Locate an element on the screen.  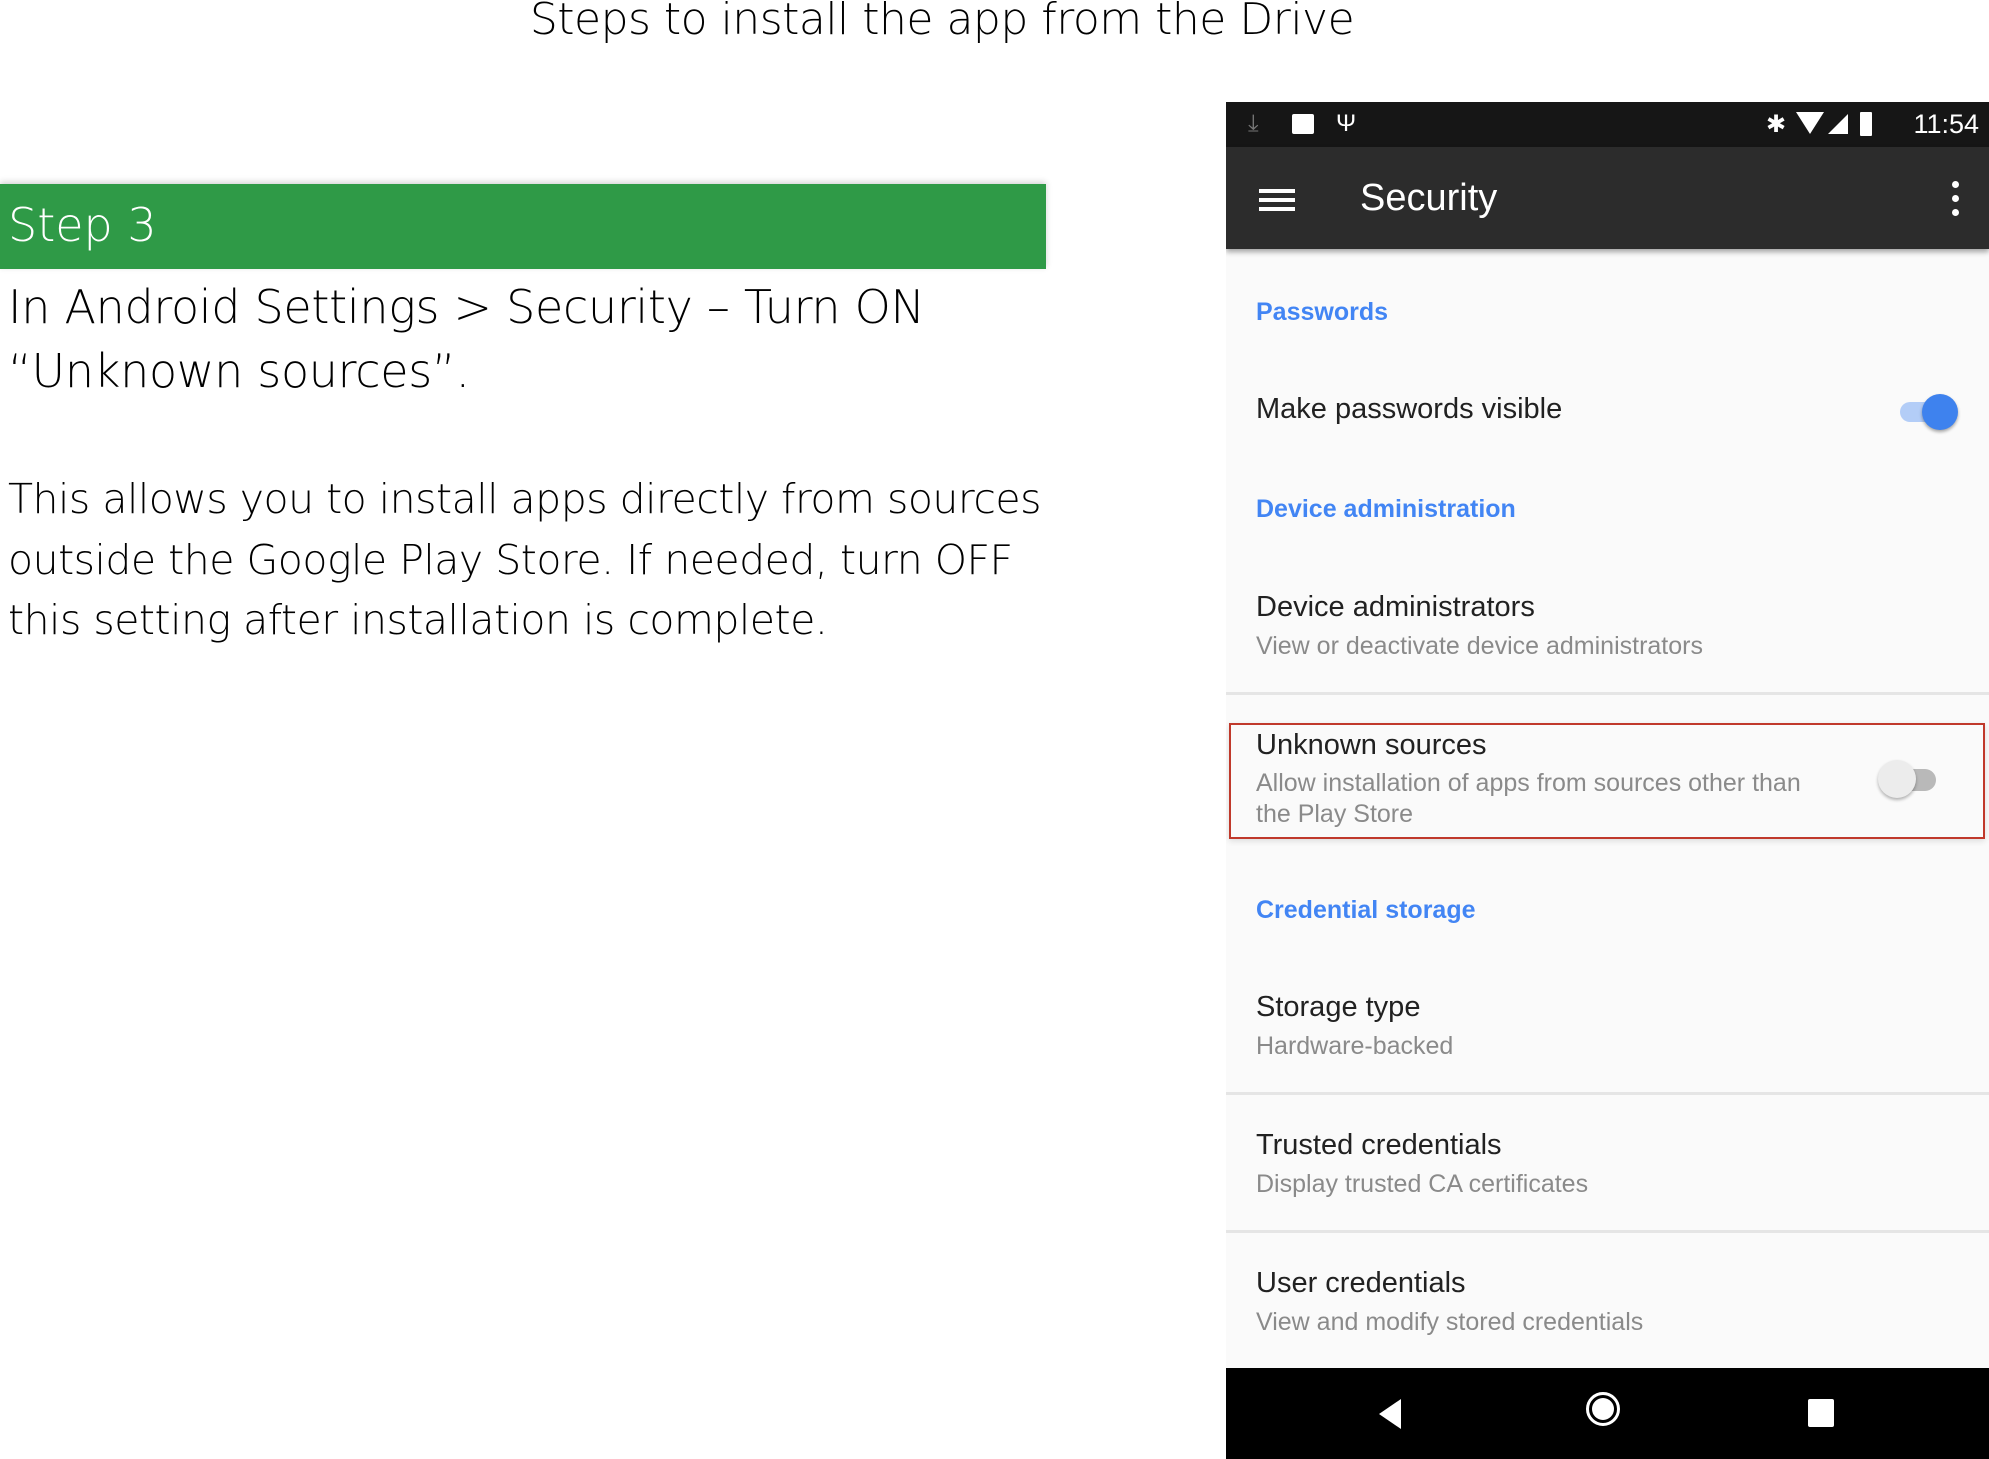
setting-subtitle-line-2: the Play Store is located at coordinates (1335, 814).